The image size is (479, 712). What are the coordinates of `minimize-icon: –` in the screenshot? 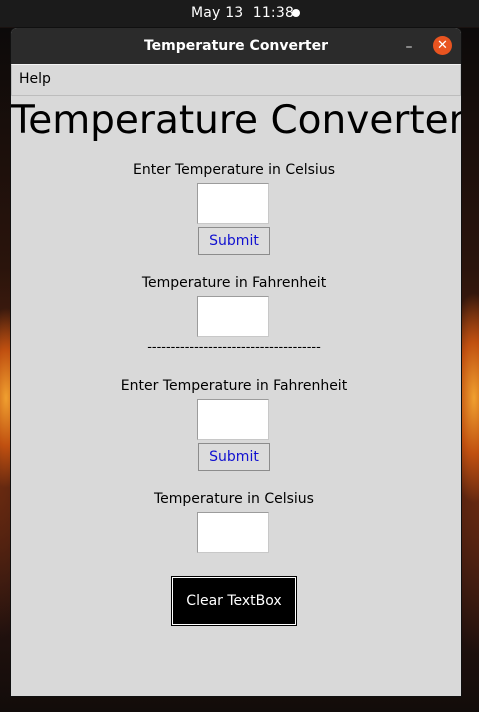 It's located at (409, 46).